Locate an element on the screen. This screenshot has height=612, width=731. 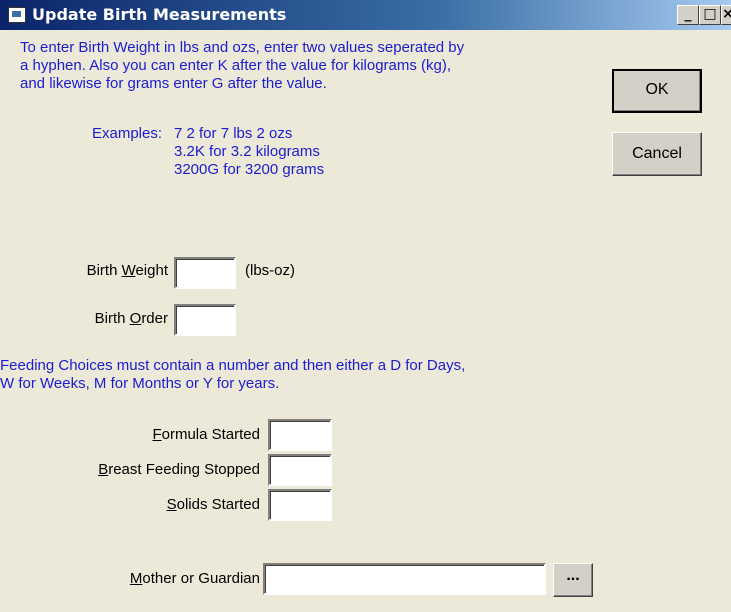
birth-weight-label: Birth Weight is located at coordinates (127, 270).